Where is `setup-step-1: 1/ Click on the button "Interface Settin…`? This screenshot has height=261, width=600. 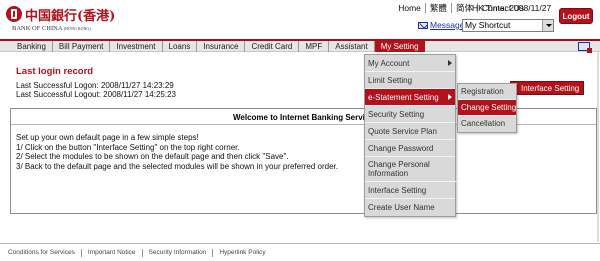
setup-step-1: 1/ Click on the button "Interface Settin… is located at coordinates (128, 147).